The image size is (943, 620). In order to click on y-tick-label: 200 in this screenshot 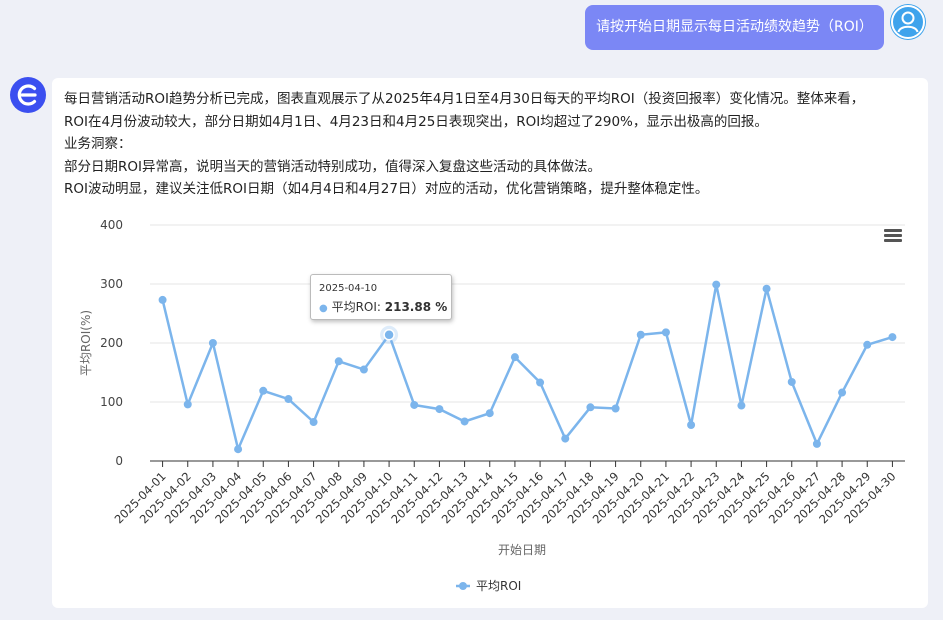, I will do `click(111, 343)`.